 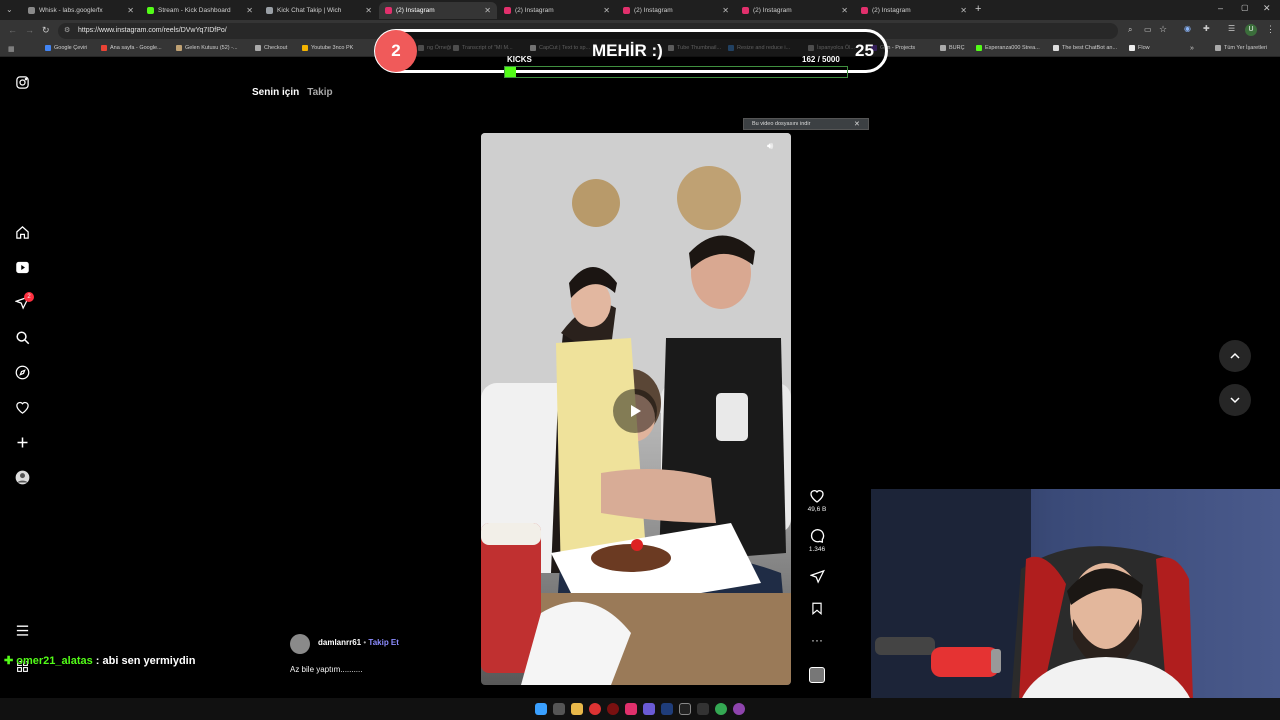 What do you see at coordinates (703, 709) in the screenshot?
I see `capcut-icon` at bounding box center [703, 709].